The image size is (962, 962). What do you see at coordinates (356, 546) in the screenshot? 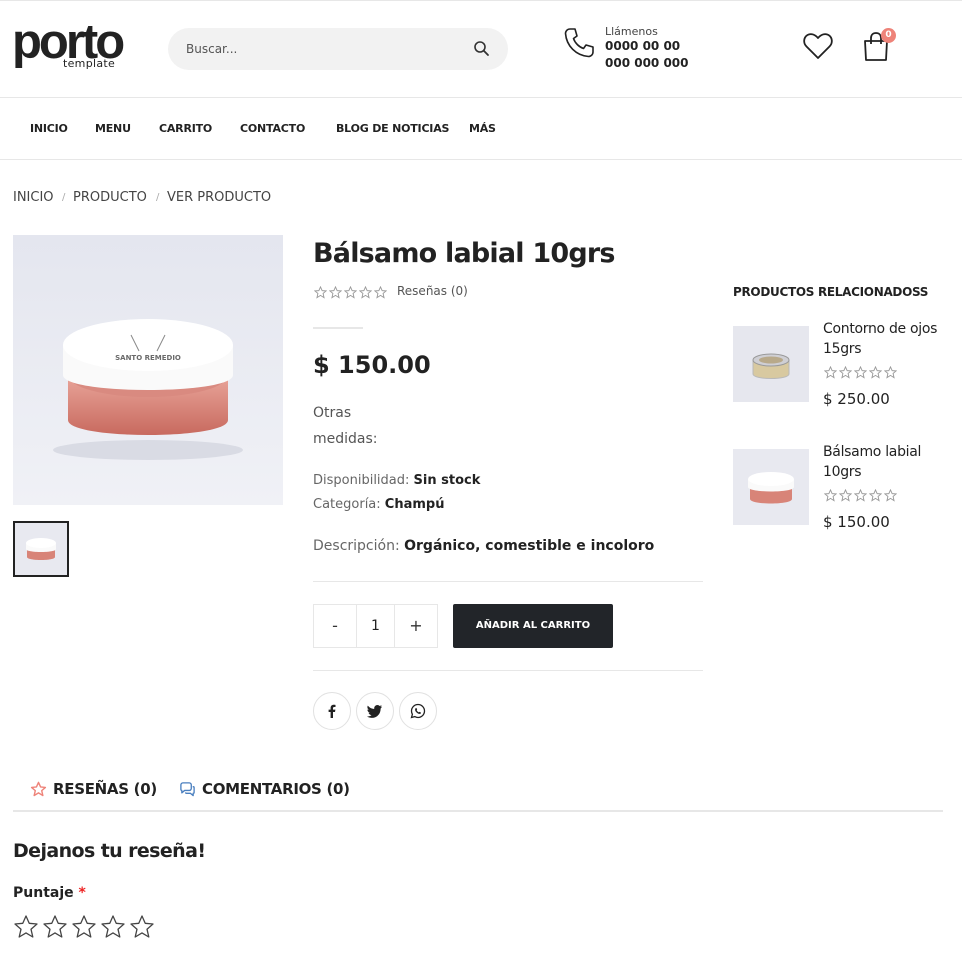
I see `description-label: Descripción:` at bounding box center [356, 546].